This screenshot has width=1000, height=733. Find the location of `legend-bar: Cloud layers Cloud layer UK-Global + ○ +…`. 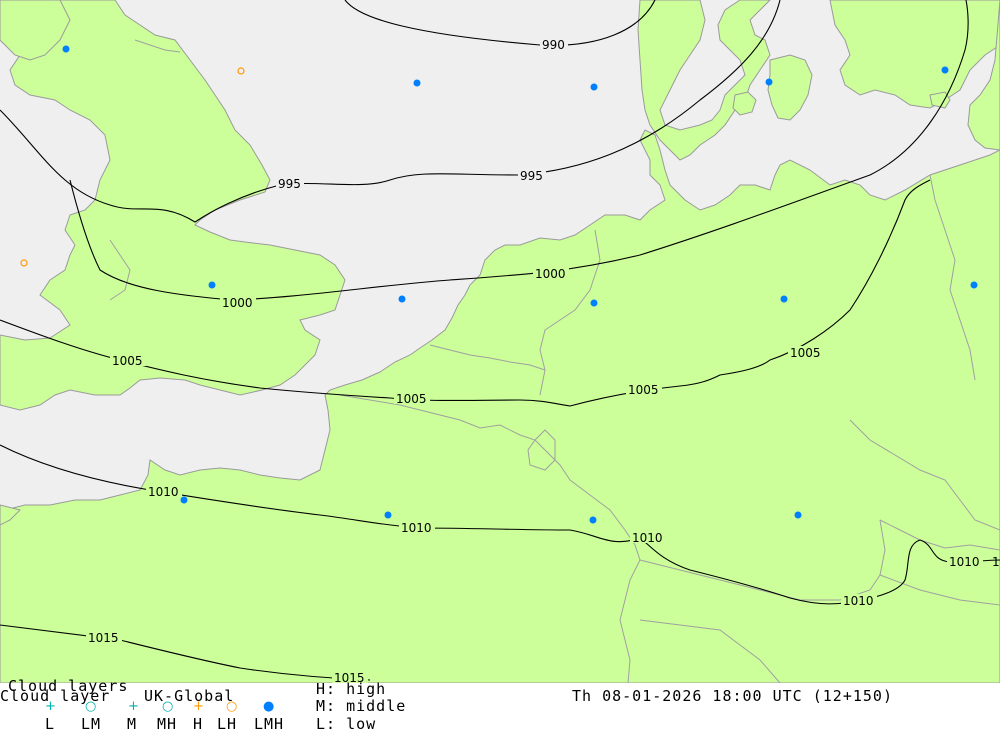

legend-bar: Cloud layers Cloud layer UK-Global + ○ +… is located at coordinates (500, 705).